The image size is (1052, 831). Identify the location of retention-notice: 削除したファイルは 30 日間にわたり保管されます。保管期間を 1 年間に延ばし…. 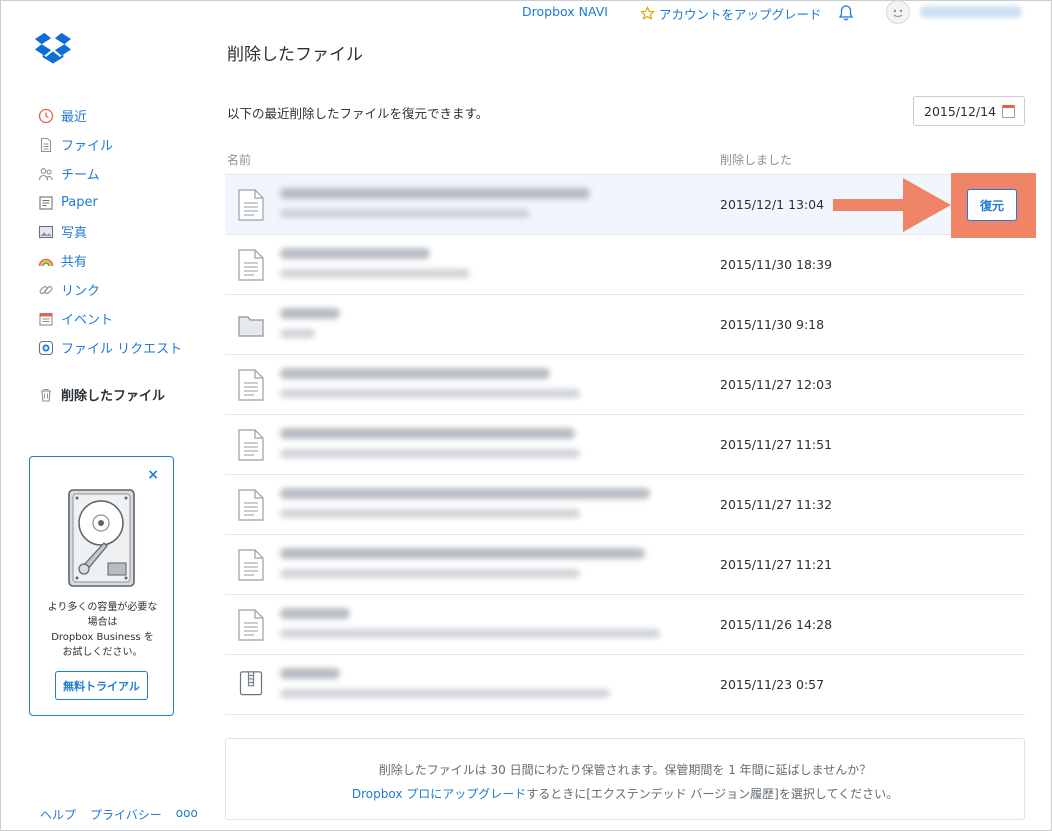
(625, 779).